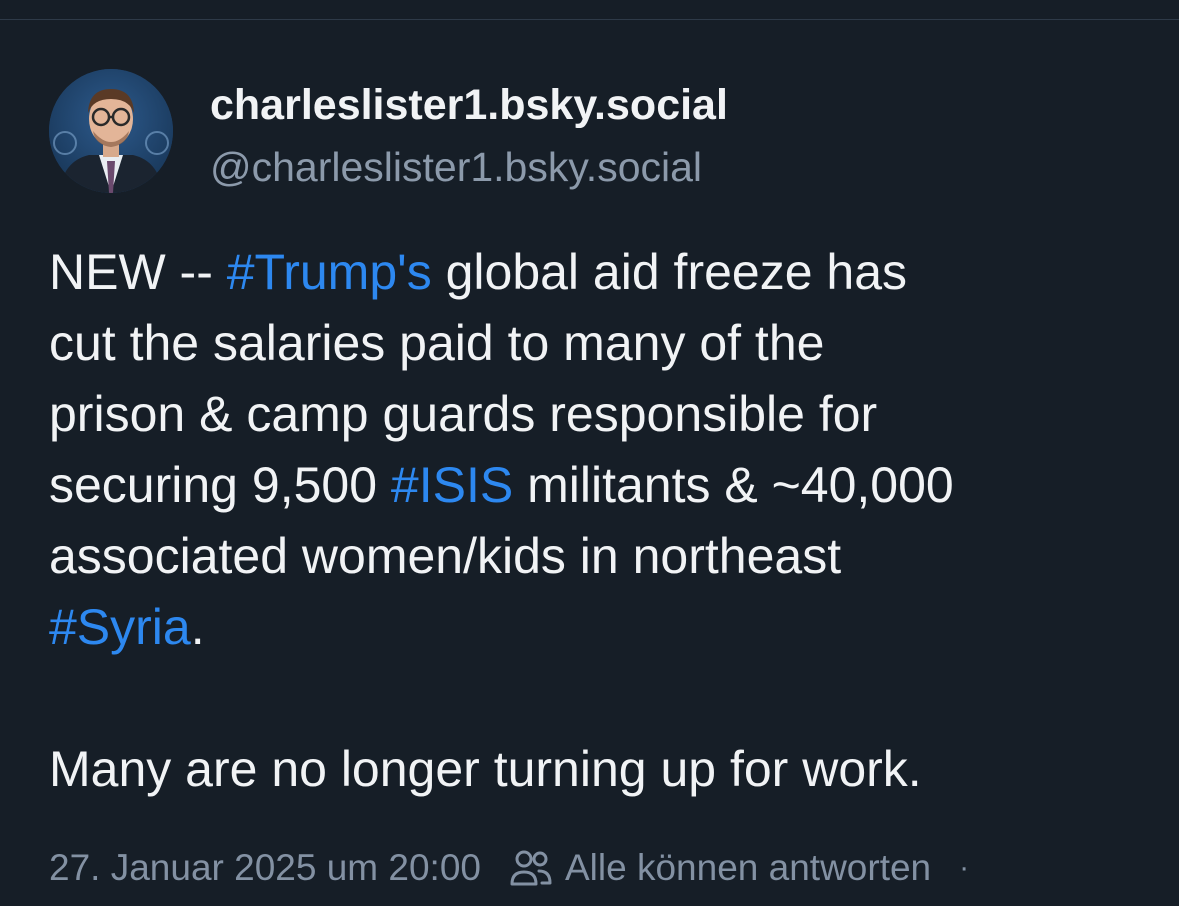 This screenshot has height=906, width=1179. Describe the element at coordinates (469, 105) in the screenshot. I see `author-display-name: charleslister1.bsky.social` at that location.